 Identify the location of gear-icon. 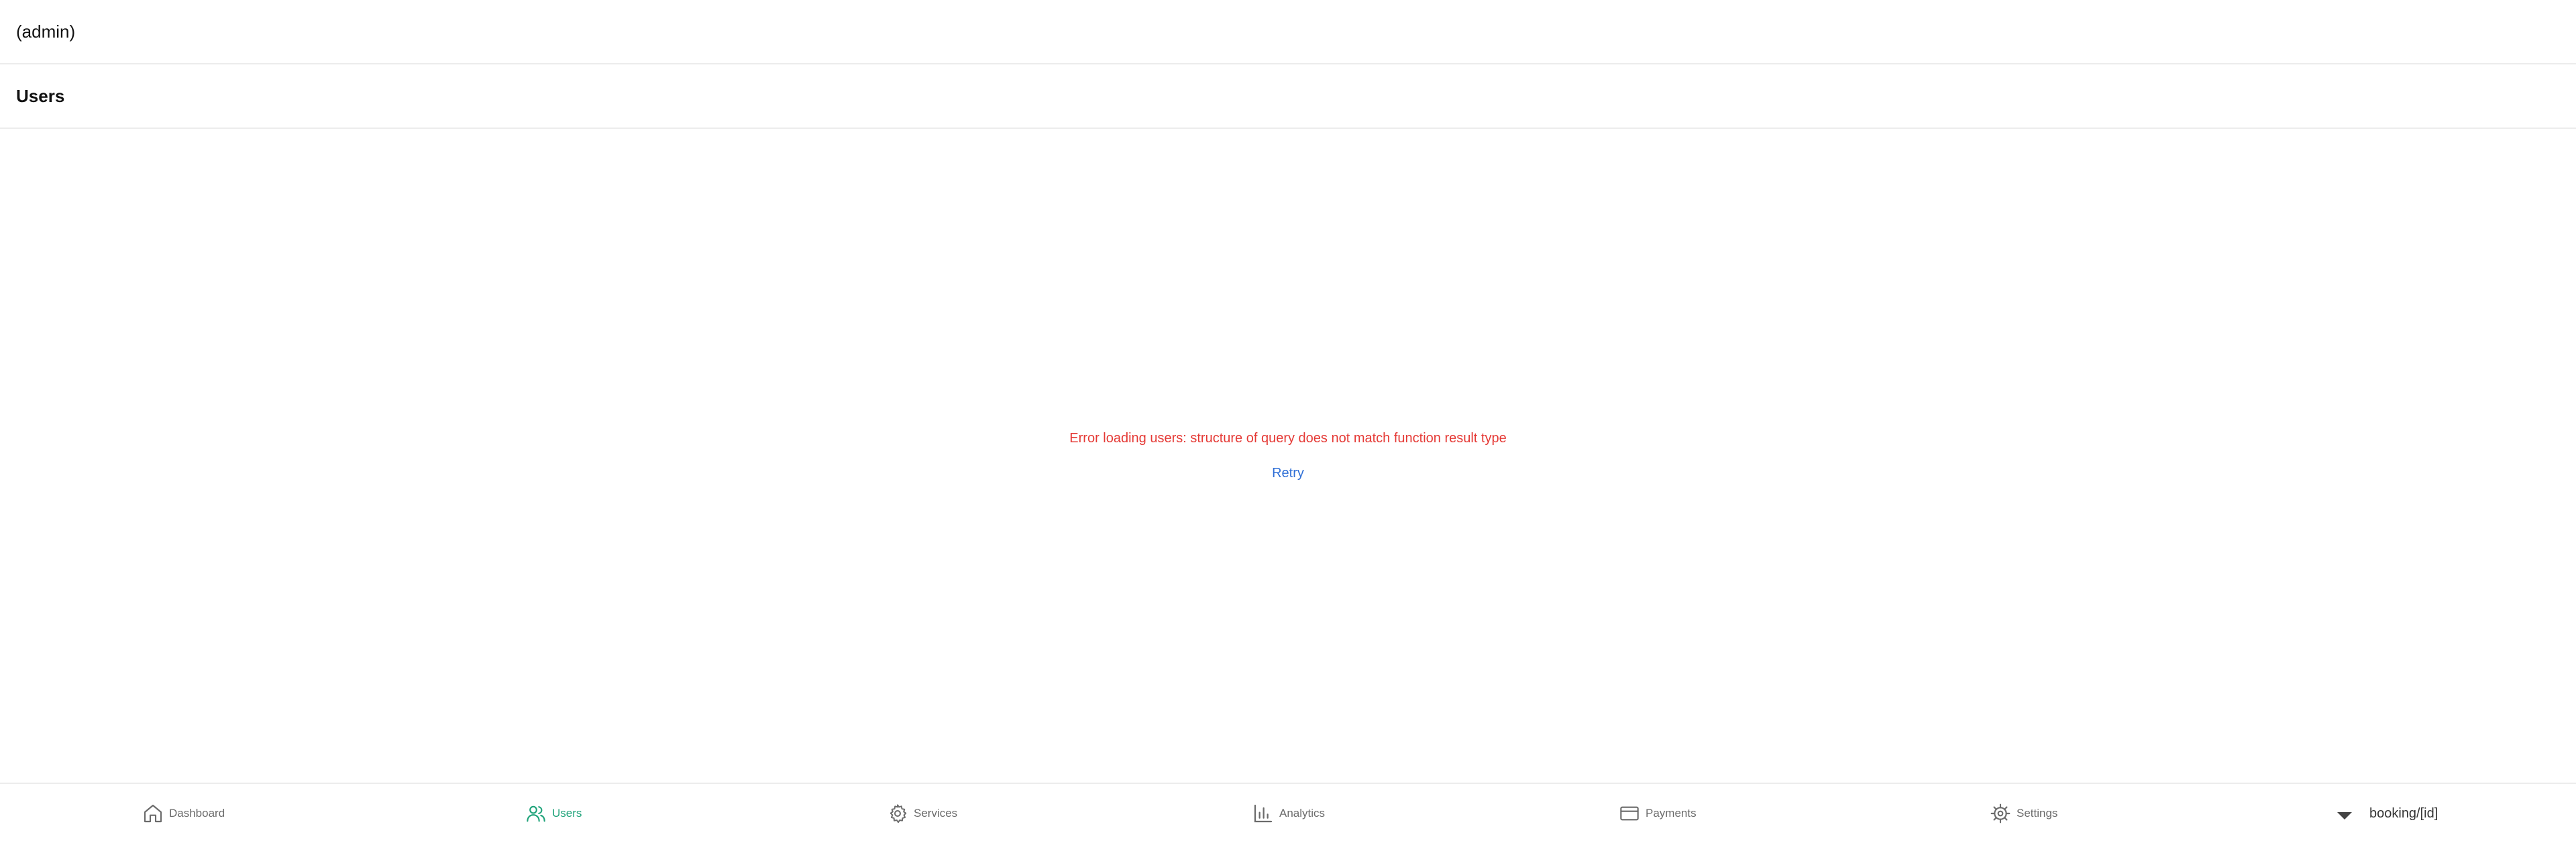
(897, 814).